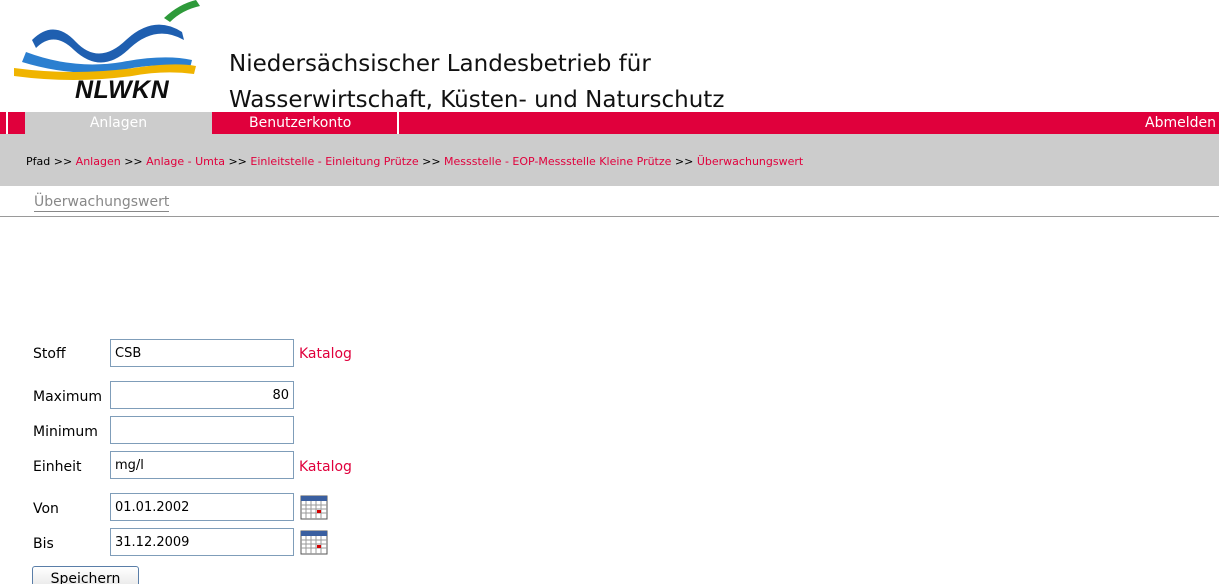 This screenshot has height=584, width=1219. What do you see at coordinates (57, 467) in the screenshot?
I see `einheit-label: Einheit` at bounding box center [57, 467].